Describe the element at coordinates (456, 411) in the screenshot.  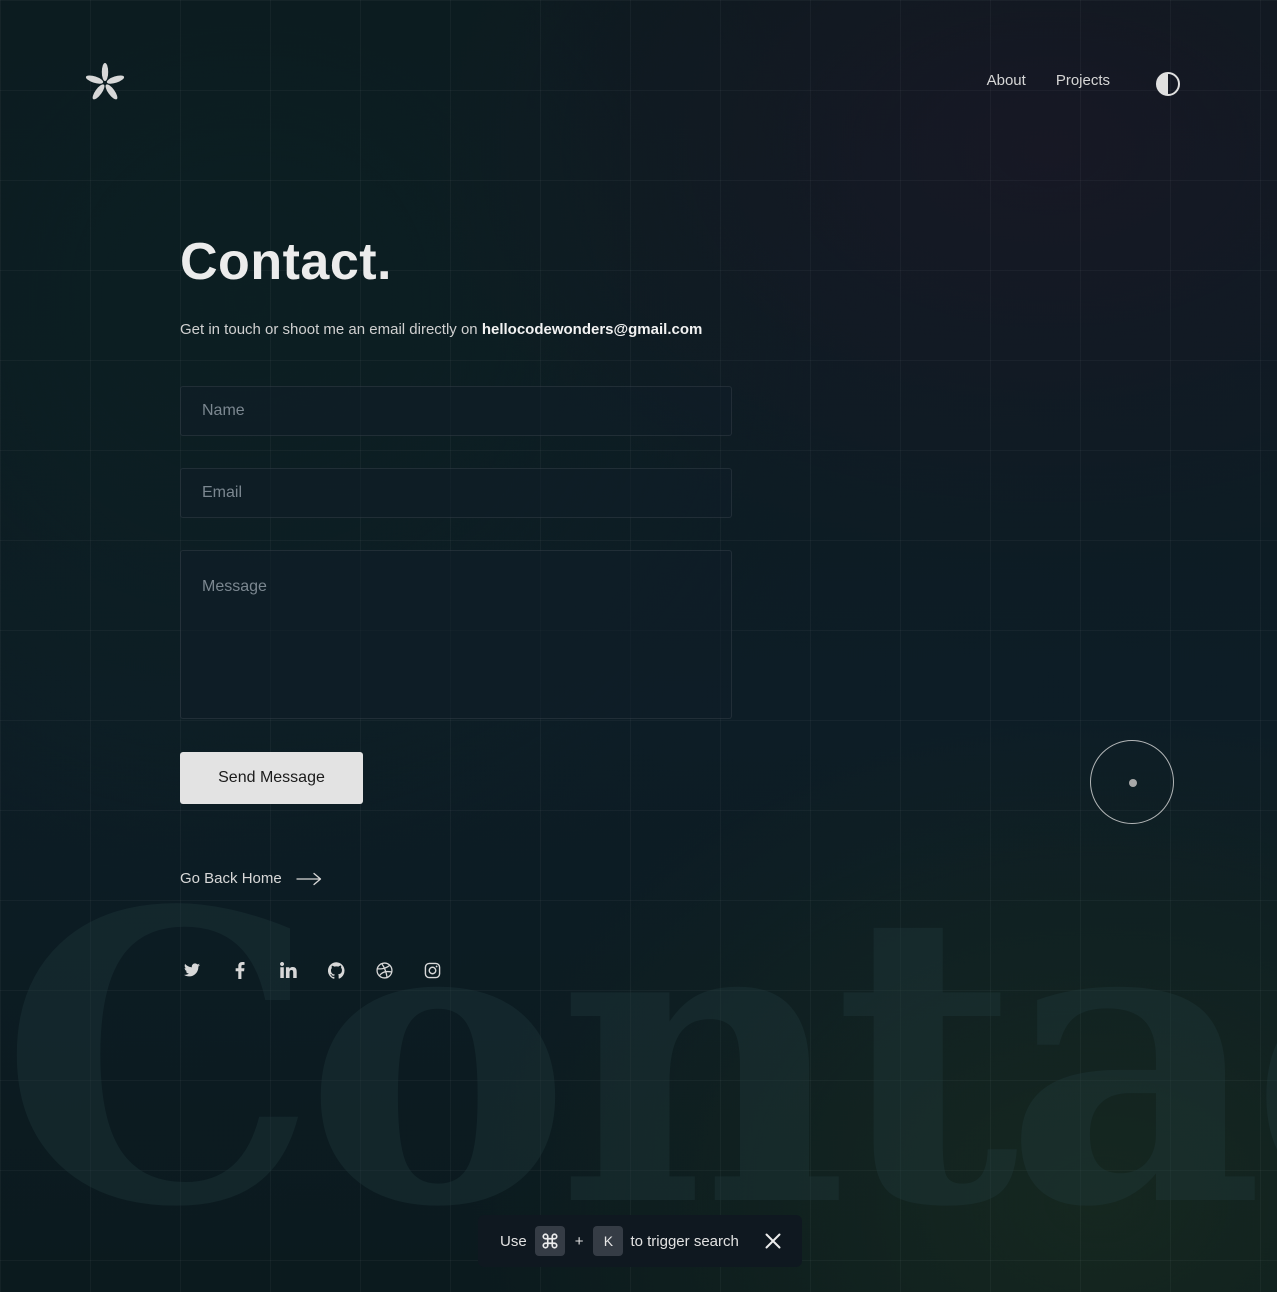
I see `name-input` at that location.